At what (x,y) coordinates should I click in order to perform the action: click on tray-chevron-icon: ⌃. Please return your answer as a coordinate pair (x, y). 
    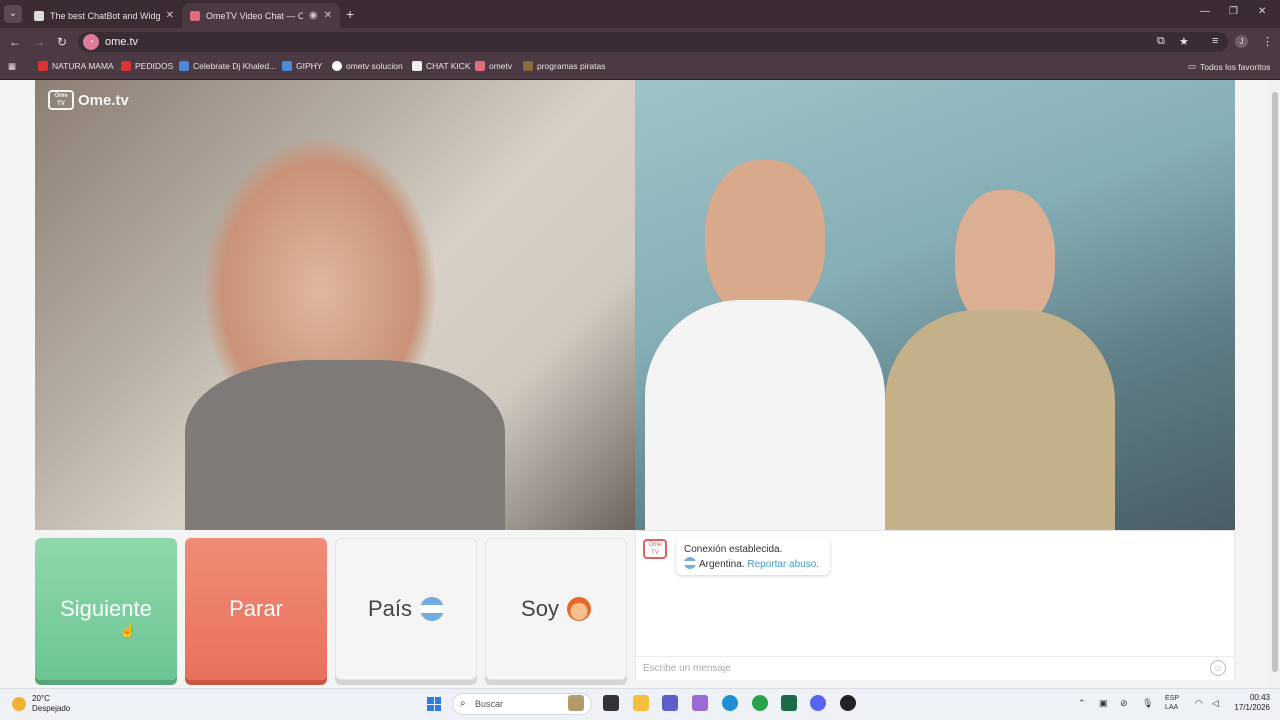
    Looking at the image, I should click on (1082, 703).